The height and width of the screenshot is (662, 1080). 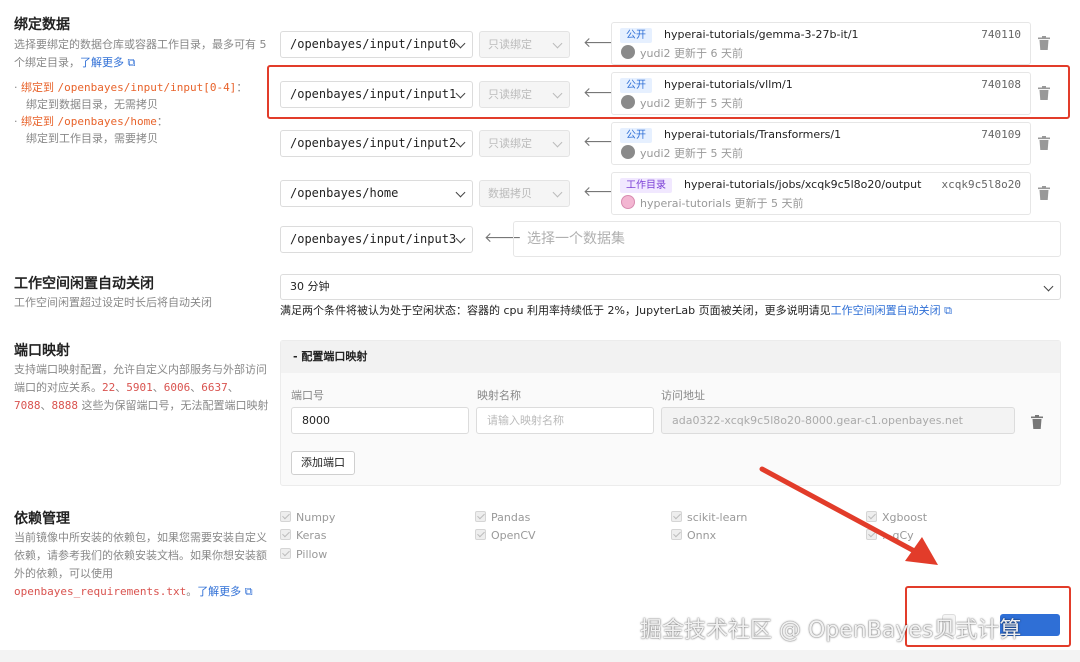 What do you see at coordinates (787, 239) in the screenshot?
I see `select-dataset-field: 选择一个数据集` at bounding box center [787, 239].